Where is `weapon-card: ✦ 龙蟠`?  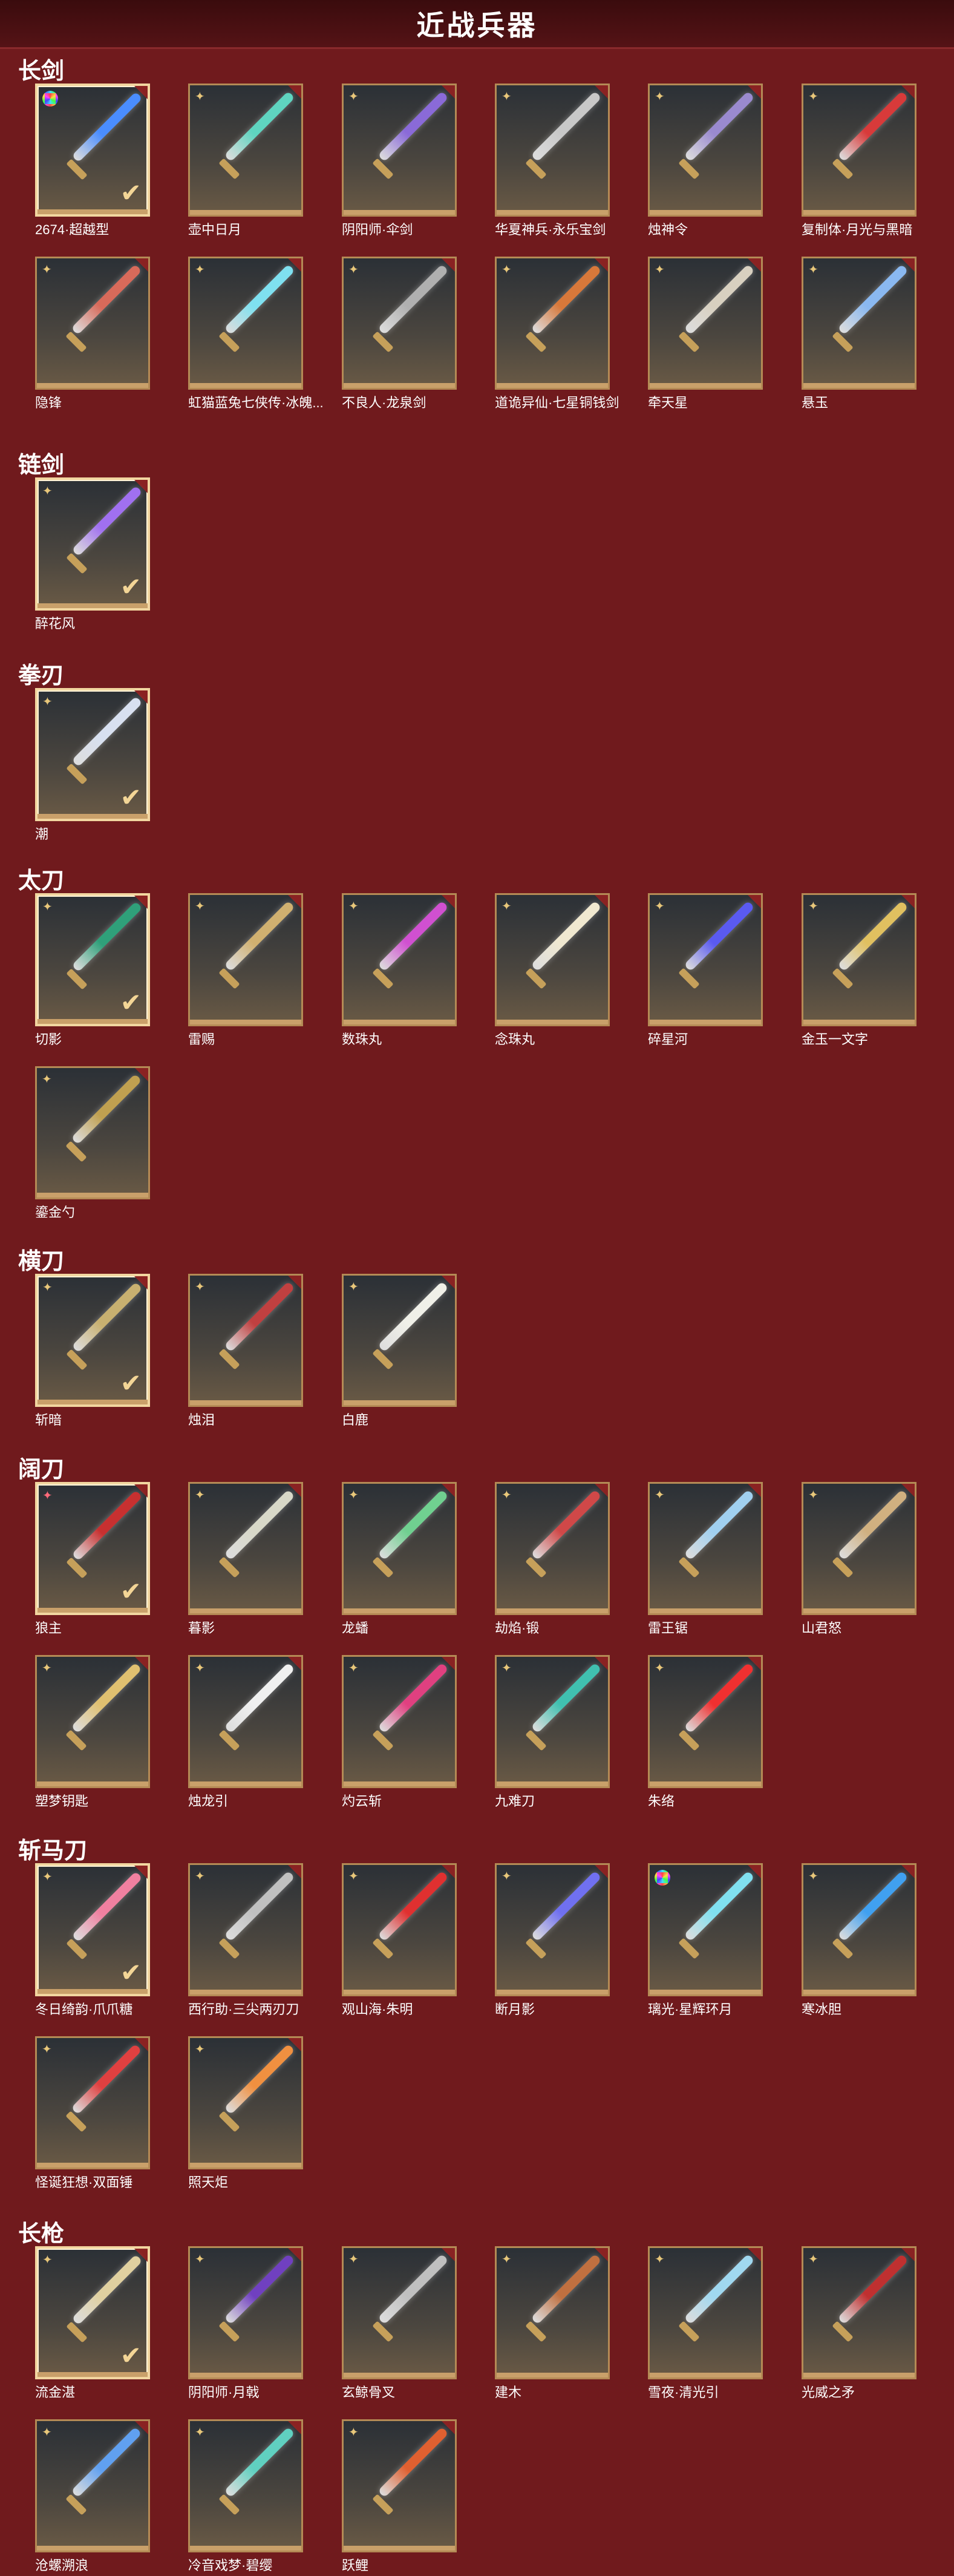
weapon-card: ✦ 龙蟠 is located at coordinates (401, 1559).